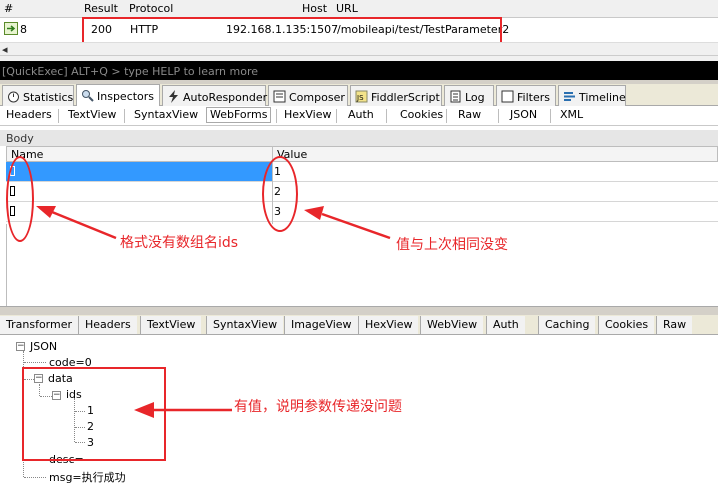 The width and height of the screenshot is (718, 500). Describe the element at coordinates (452, 245) in the screenshot. I see `annotation-same-value: 值与上次相同没变` at that location.